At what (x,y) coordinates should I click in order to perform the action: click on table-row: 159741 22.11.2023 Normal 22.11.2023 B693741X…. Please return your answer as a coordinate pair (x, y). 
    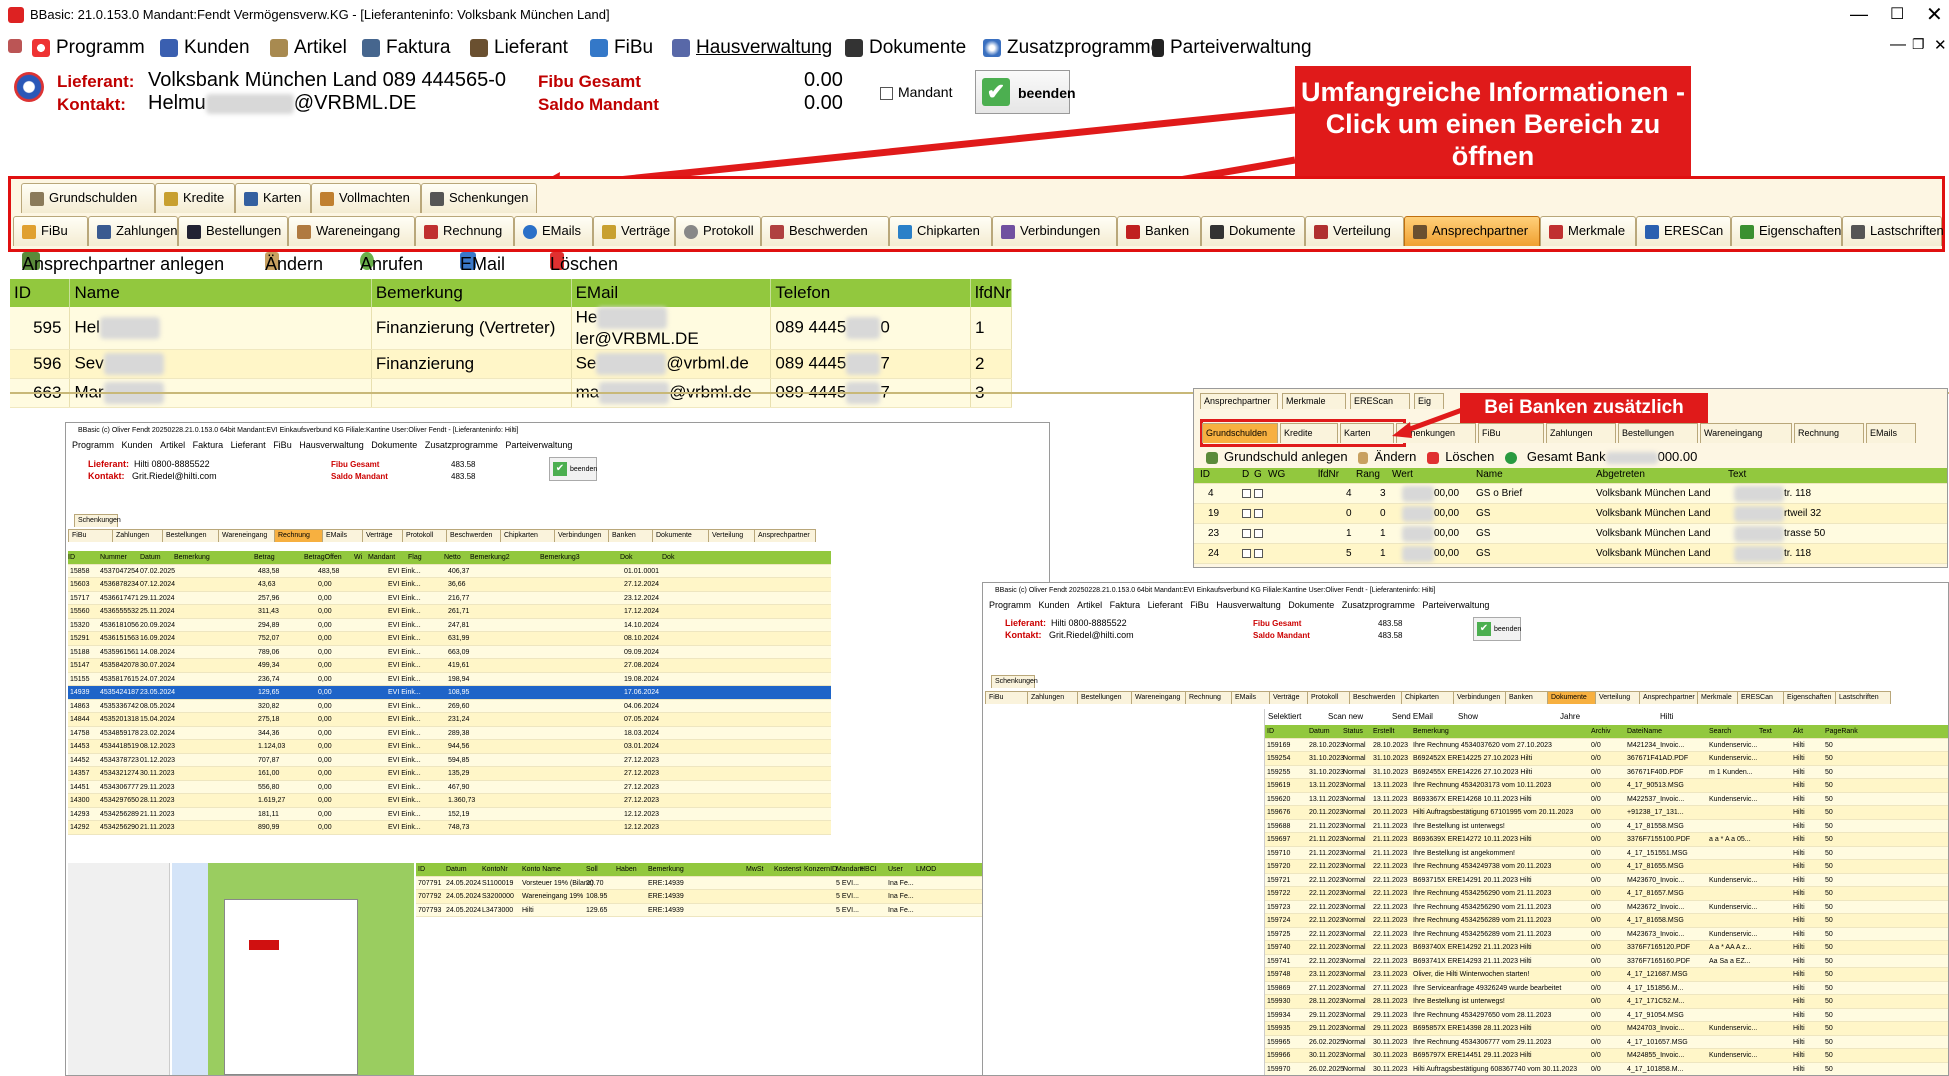
    Looking at the image, I should click on (1606, 961).